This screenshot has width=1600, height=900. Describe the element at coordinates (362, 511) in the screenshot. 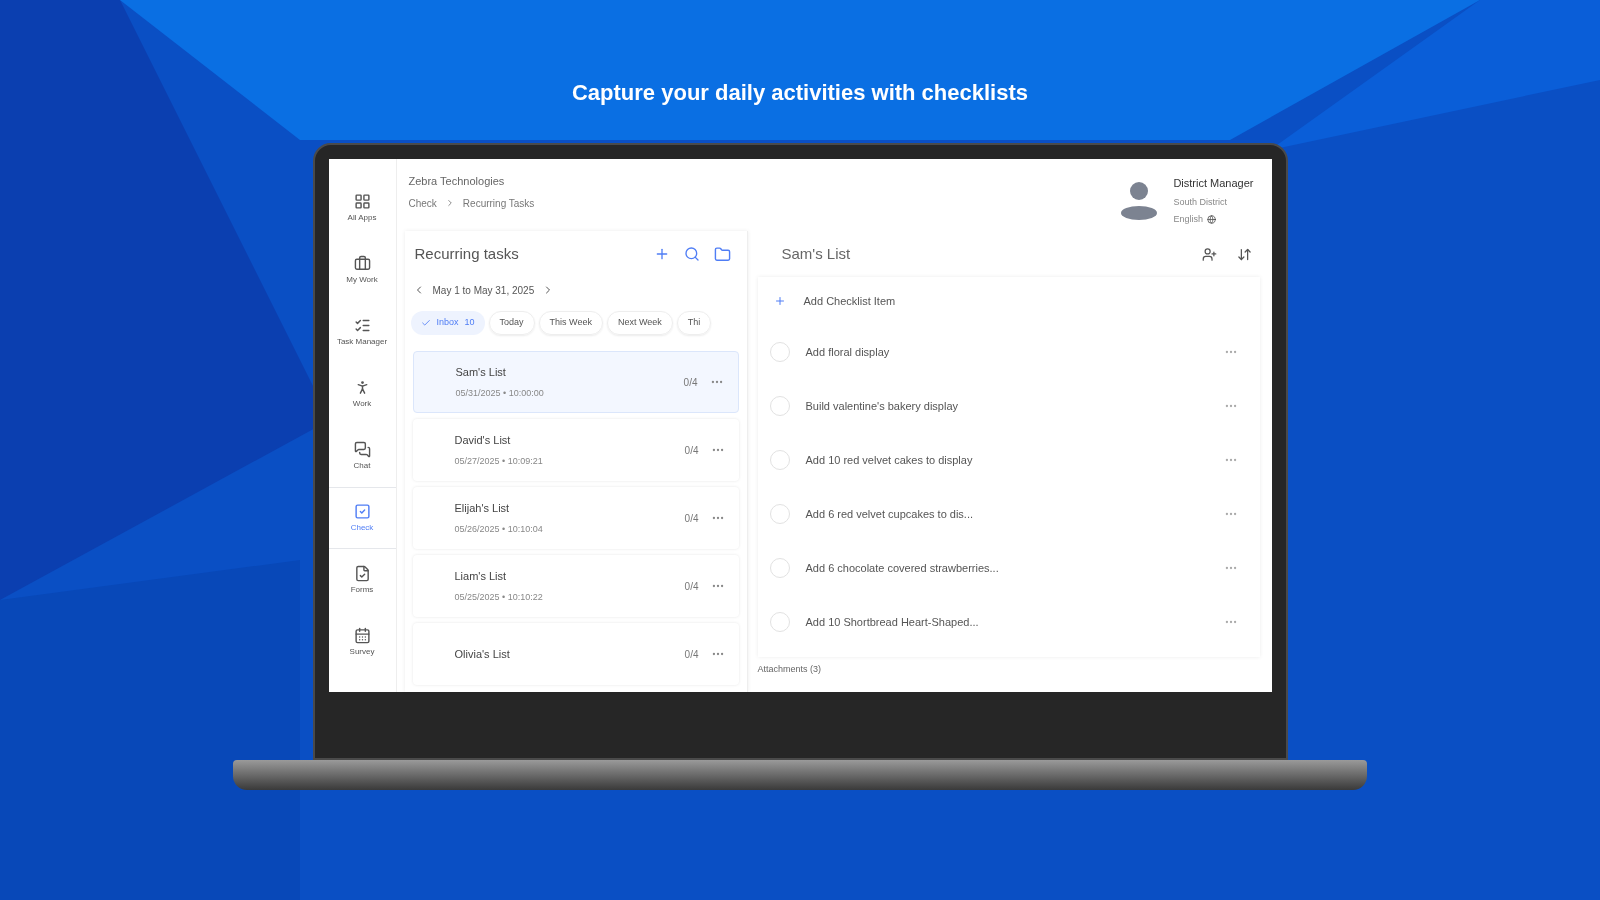

I see `checkbox-icon` at that location.